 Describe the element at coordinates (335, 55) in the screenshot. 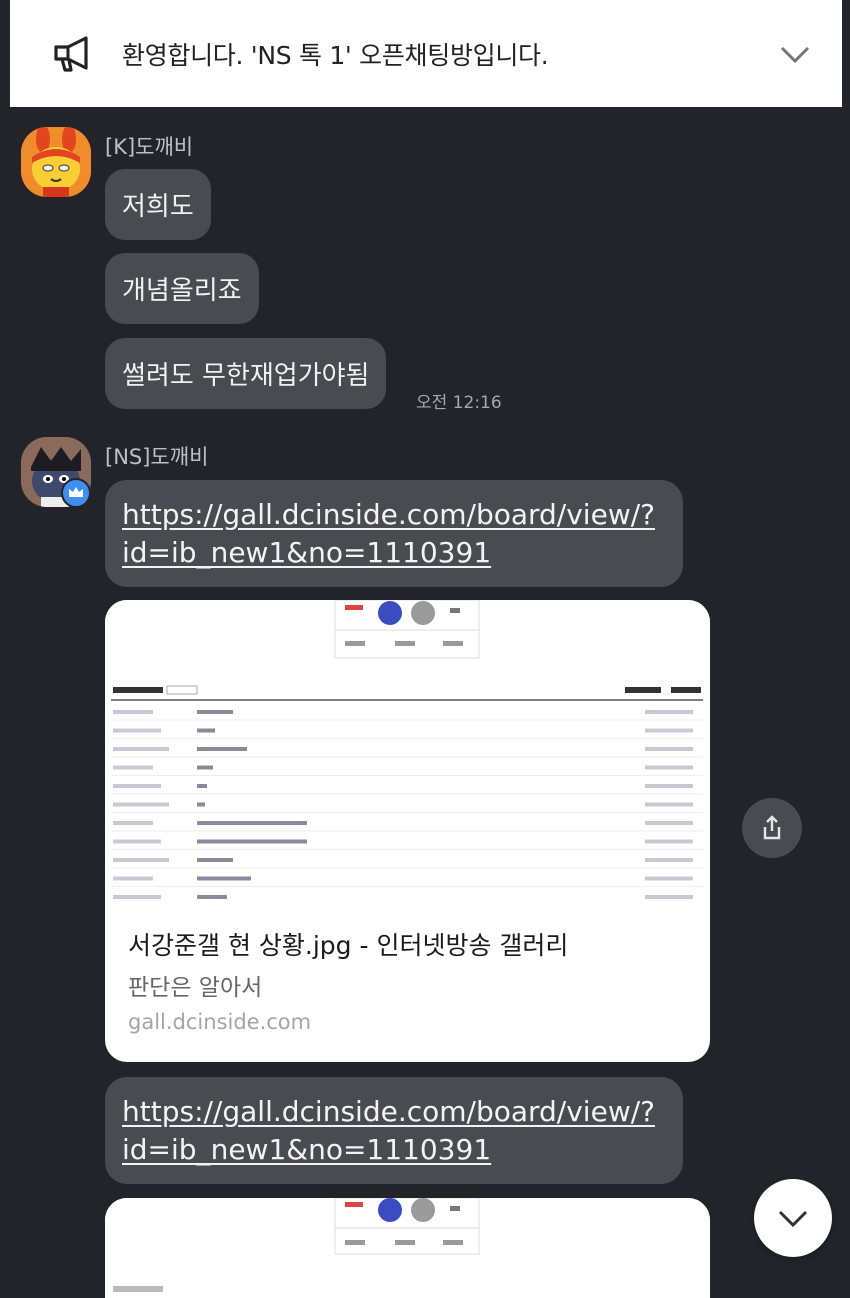

I see `notice-text: 환영합니다. 'NS 톡 1' 오픈채팅방입니다.` at that location.